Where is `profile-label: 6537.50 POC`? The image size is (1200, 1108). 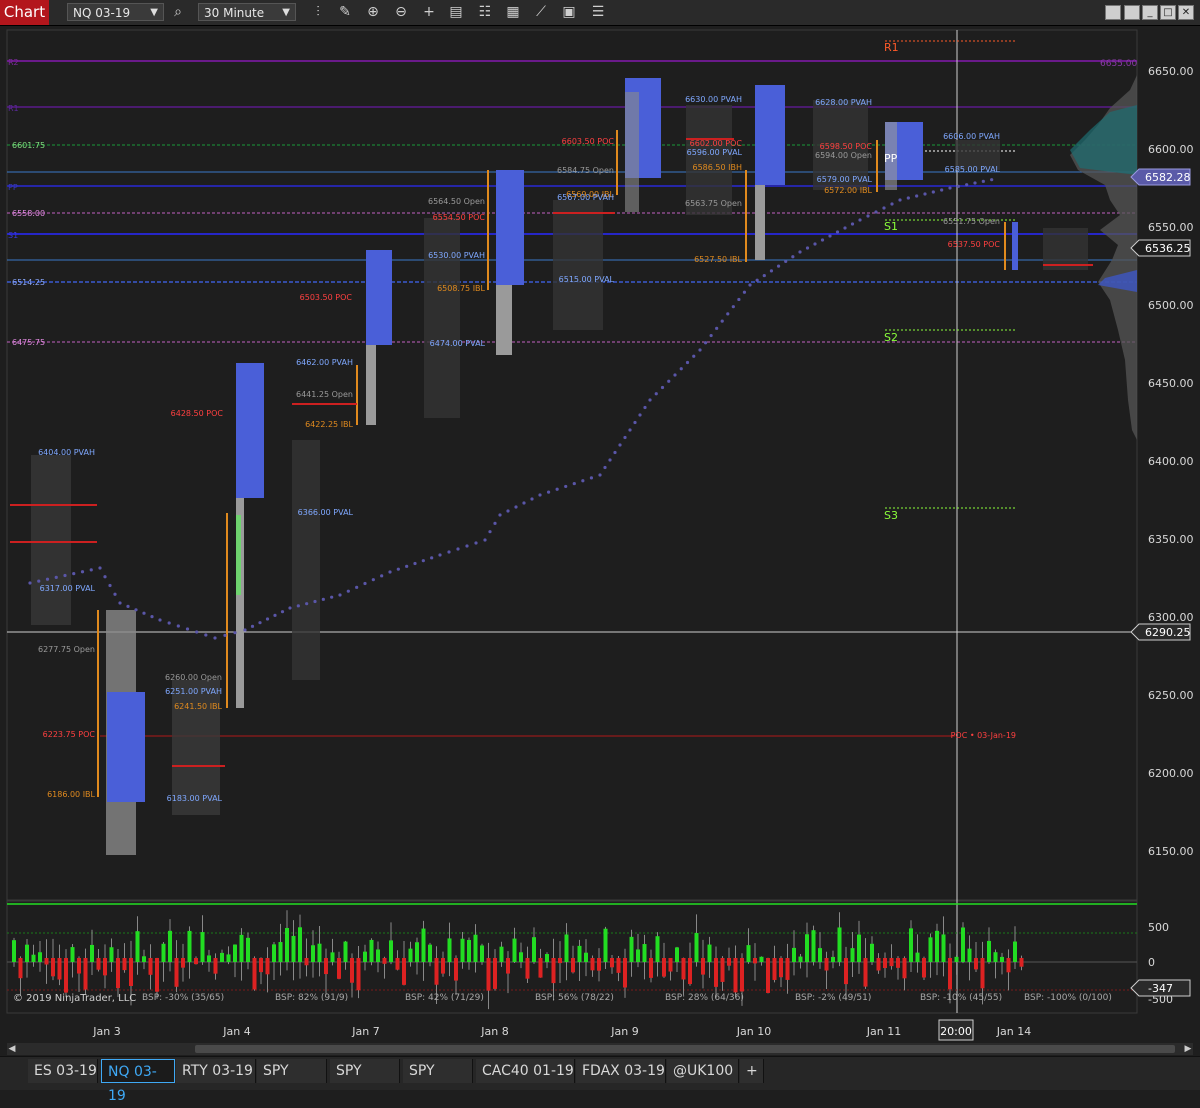
profile-label: 6537.50 POC is located at coordinates (974, 244).